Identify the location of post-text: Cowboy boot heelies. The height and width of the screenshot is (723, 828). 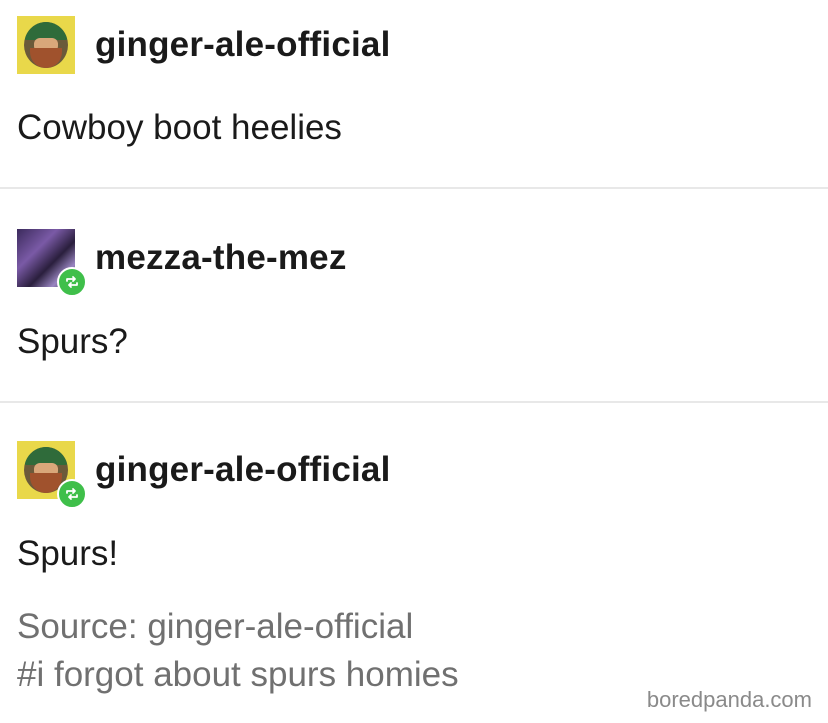
(179, 127).